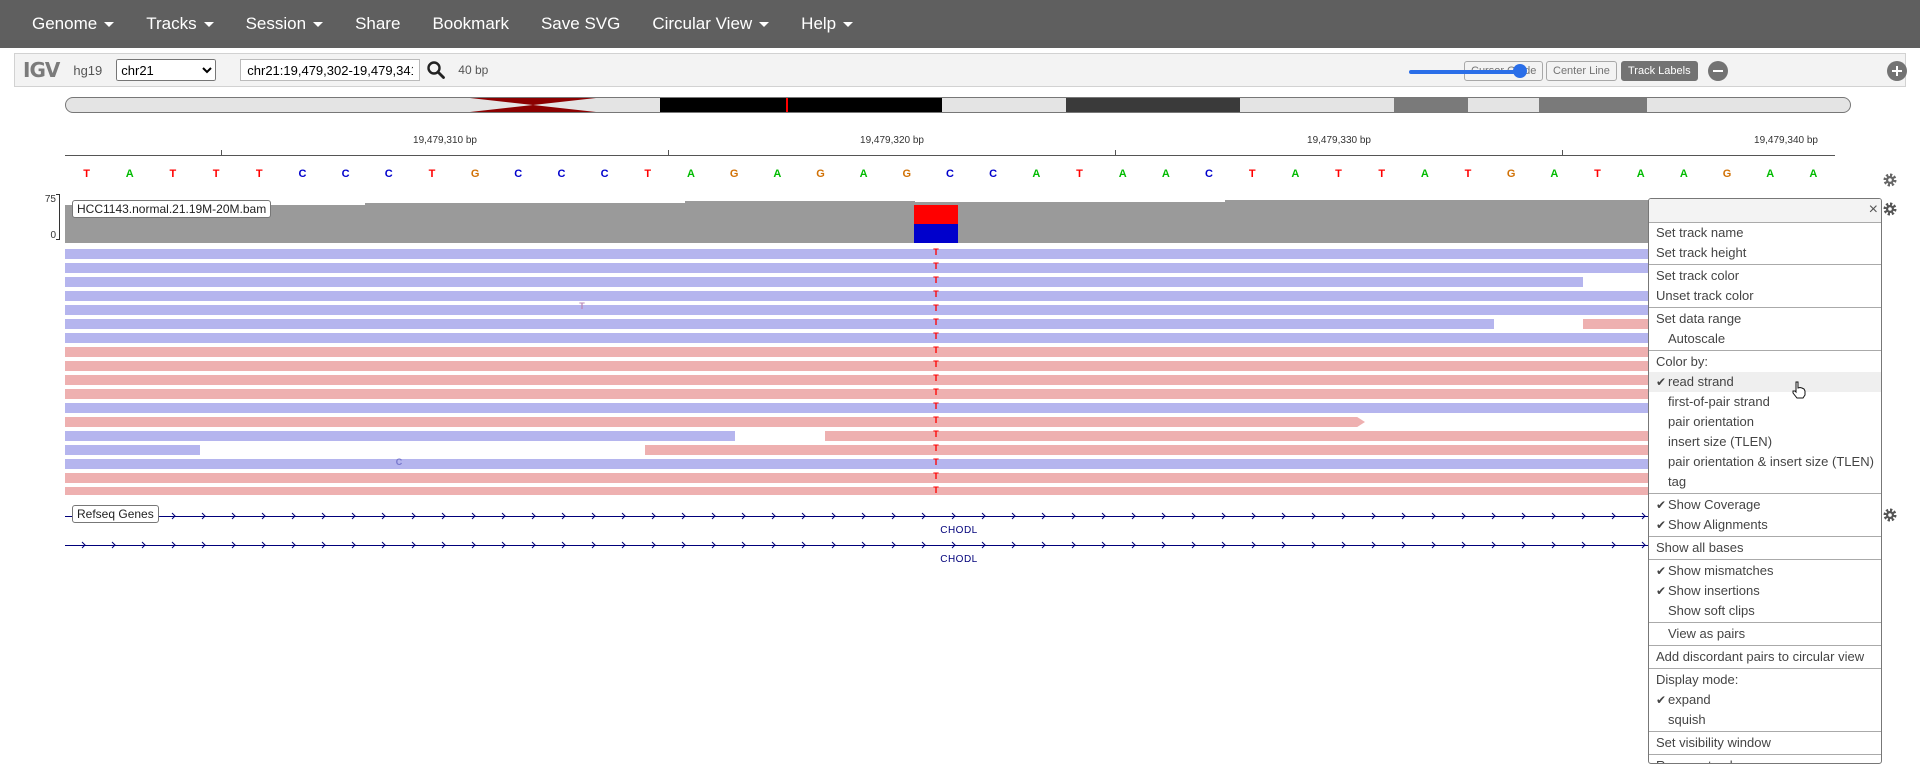 The width and height of the screenshot is (1920, 765). What do you see at coordinates (1765, 634) in the screenshot?
I see `menu-item-view-as-pairs: View as pairs` at bounding box center [1765, 634].